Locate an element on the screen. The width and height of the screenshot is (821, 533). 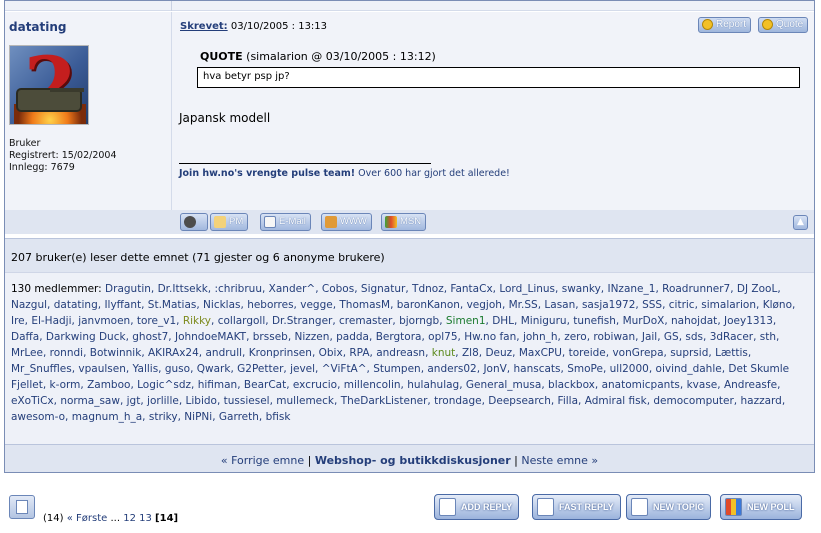
member-link: john_h is located at coordinates (540, 337).